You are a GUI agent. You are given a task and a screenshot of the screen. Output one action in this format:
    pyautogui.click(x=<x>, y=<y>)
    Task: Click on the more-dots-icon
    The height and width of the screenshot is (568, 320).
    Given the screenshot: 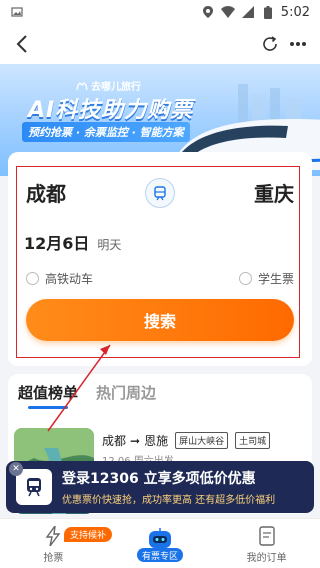 What is the action you would take?
    pyautogui.click(x=298, y=44)
    